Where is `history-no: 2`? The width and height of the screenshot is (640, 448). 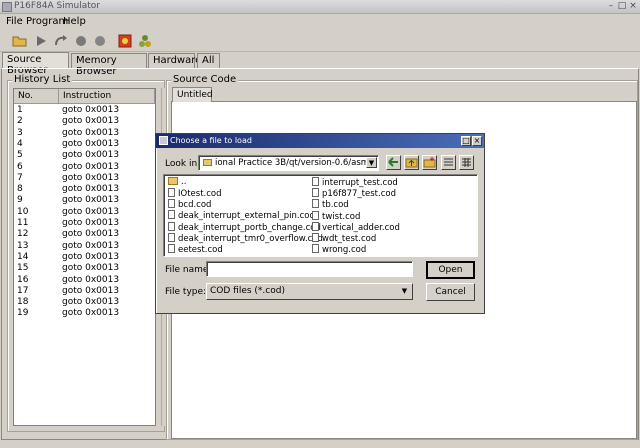 history-no: 2 is located at coordinates (20, 121).